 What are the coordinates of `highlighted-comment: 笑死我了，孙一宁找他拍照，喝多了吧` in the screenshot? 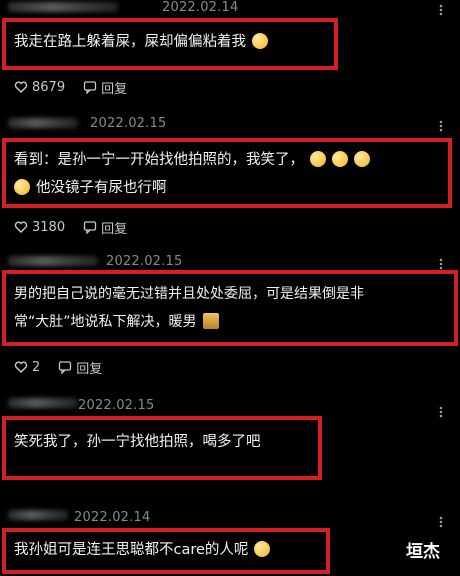 It's located at (162, 448).